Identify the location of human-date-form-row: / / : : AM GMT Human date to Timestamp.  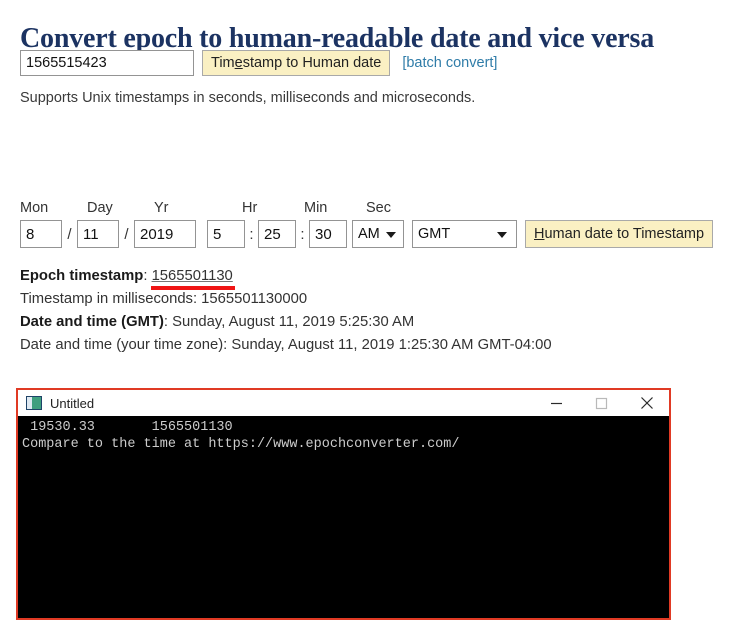
(367, 234).